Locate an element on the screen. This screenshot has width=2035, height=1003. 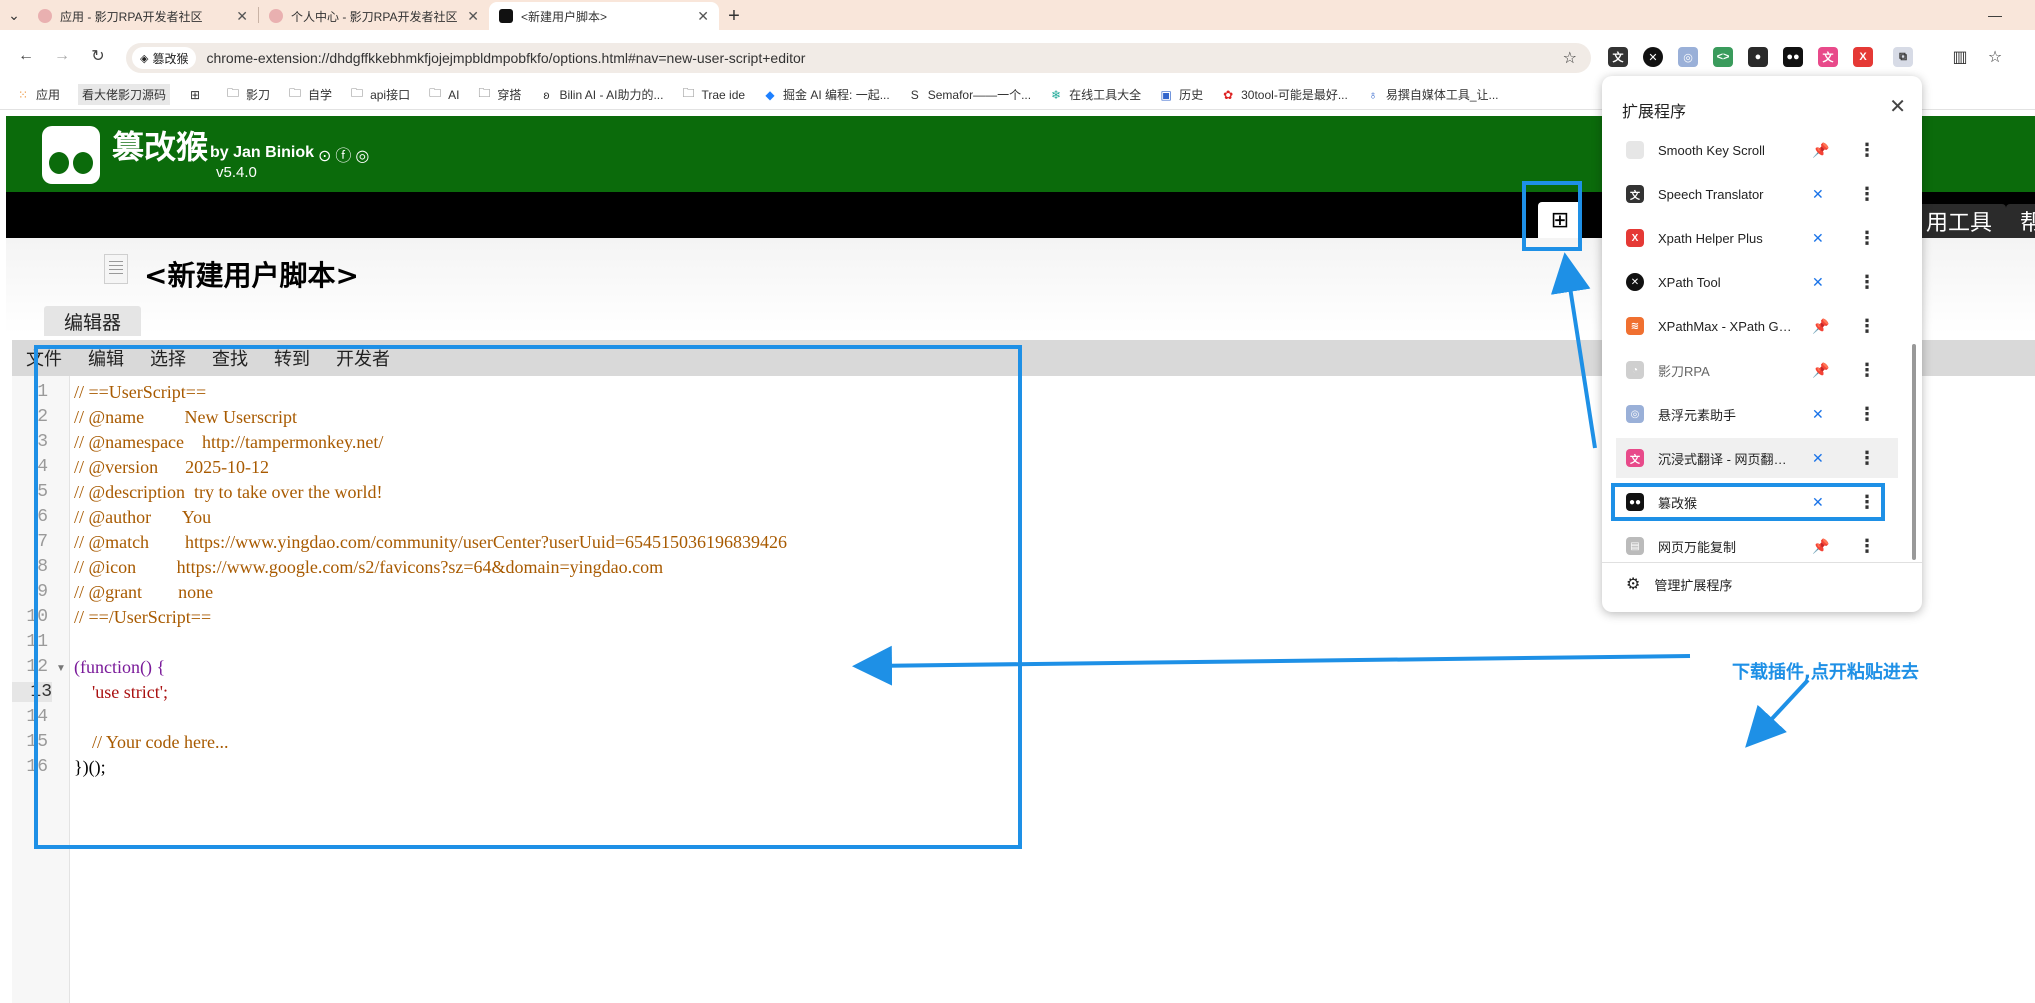
browser-tab: 个人中心 - 影刀RPA开发者社区 ✕ is located at coordinates (374, 16).